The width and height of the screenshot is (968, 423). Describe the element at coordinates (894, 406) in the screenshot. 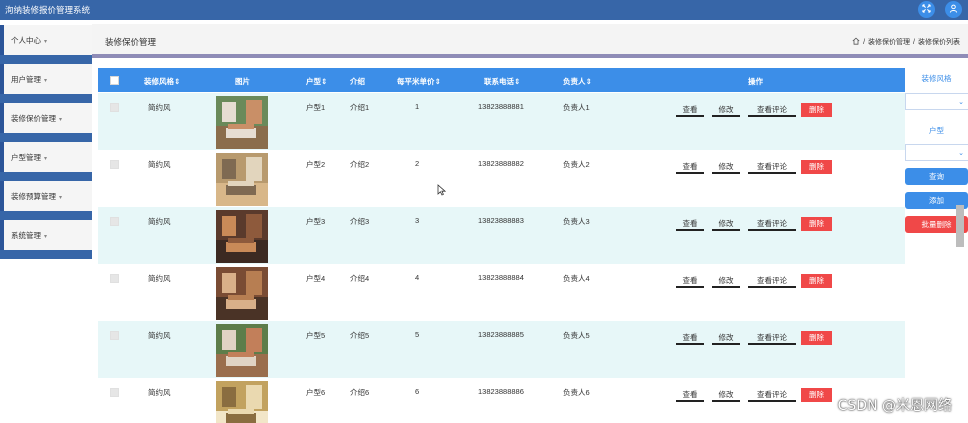

I see `watermark: CSDN @米恩网络` at that location.